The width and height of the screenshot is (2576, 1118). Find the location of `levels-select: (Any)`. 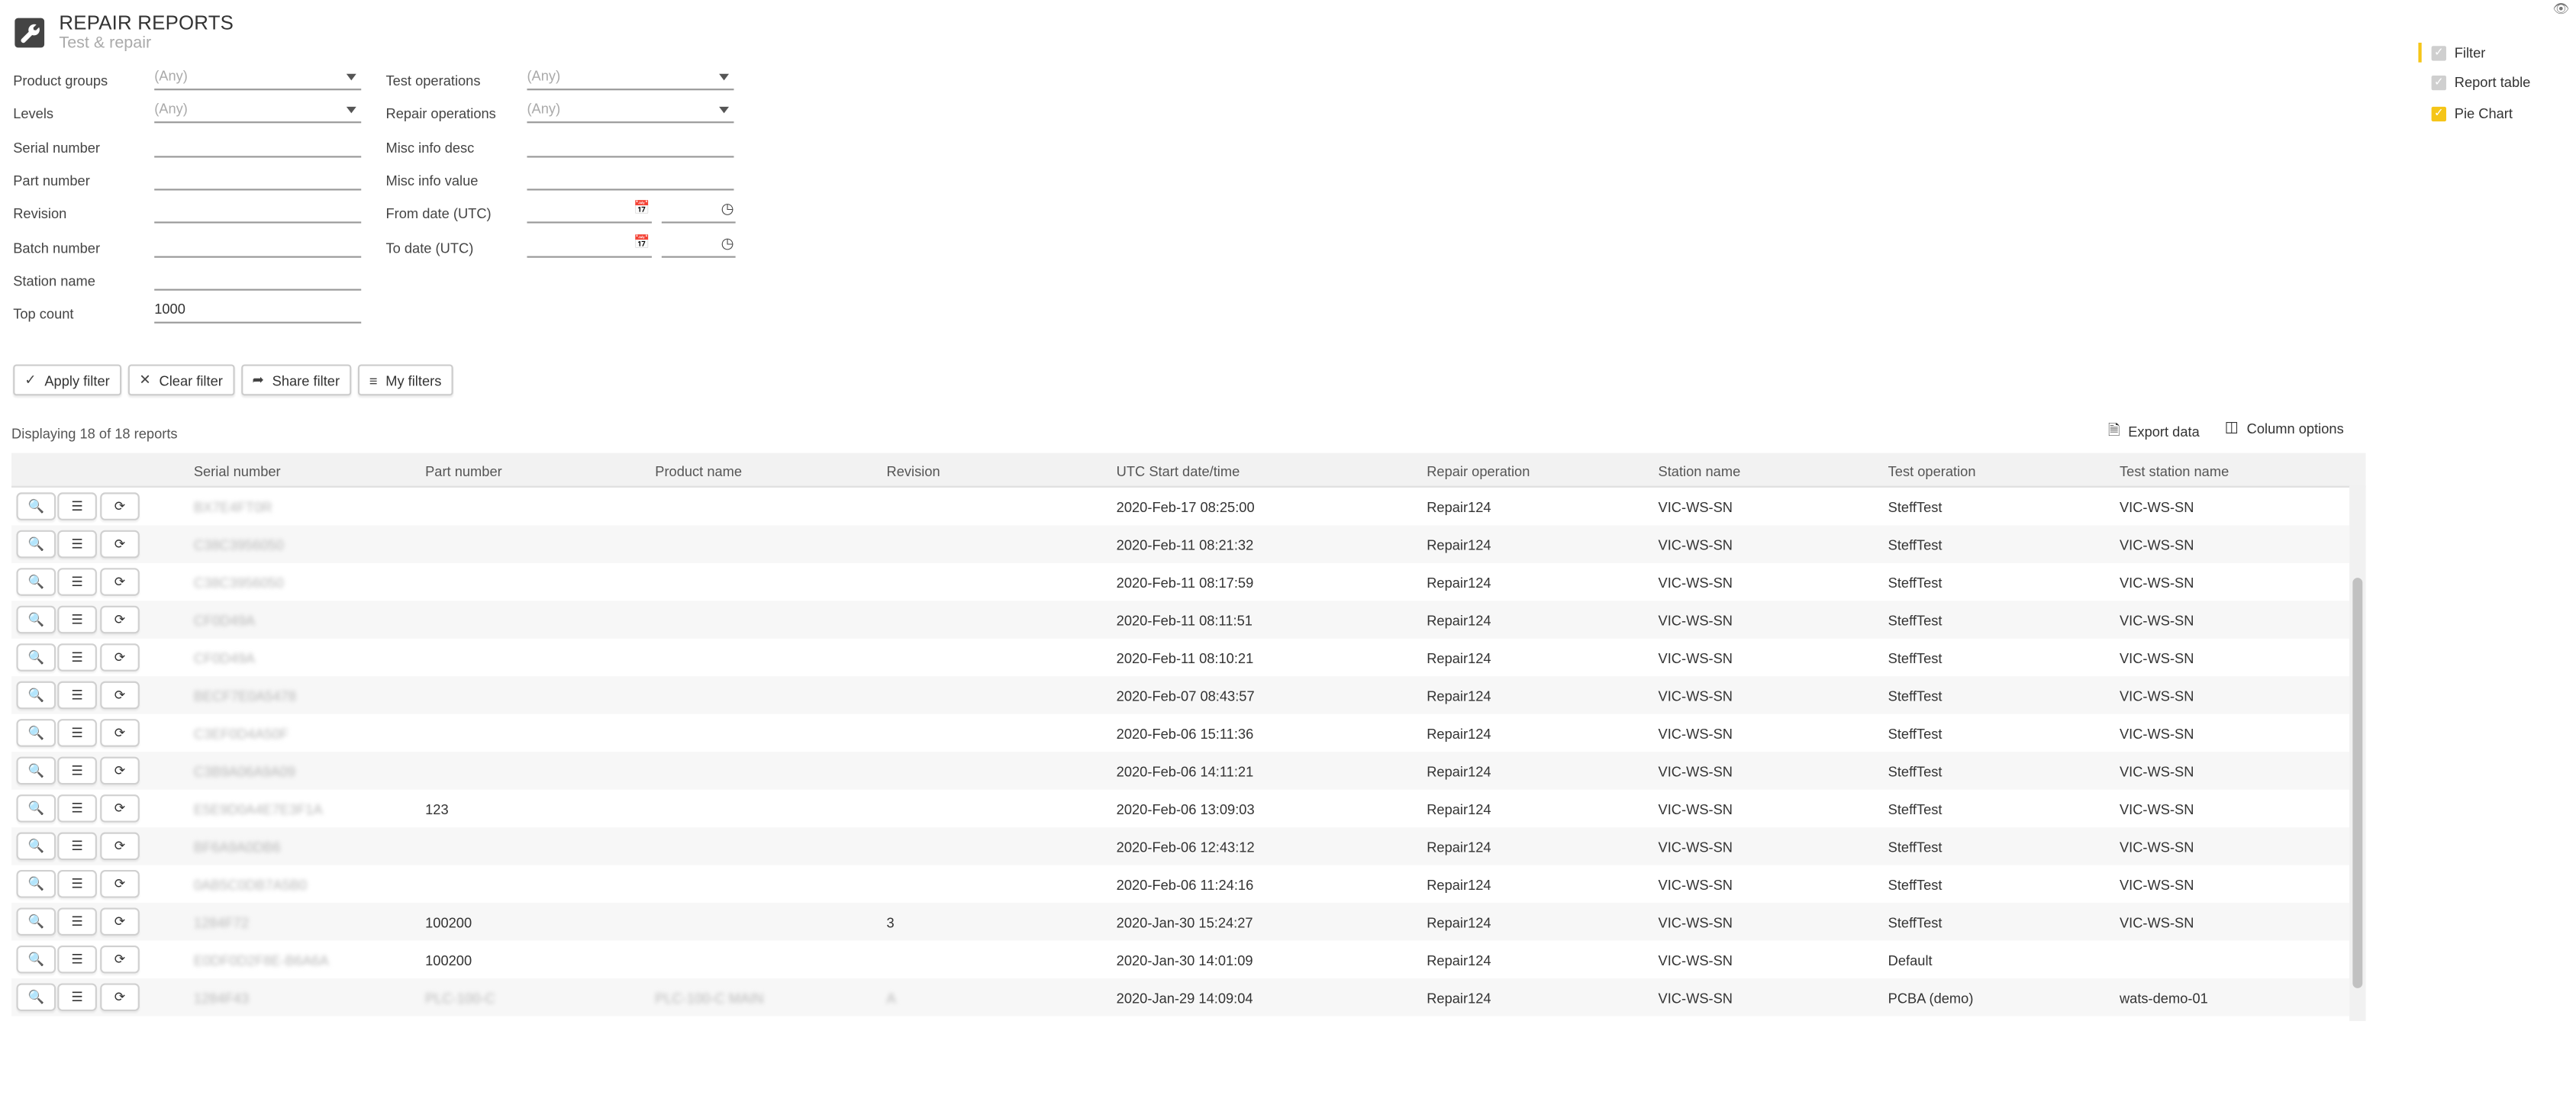

levels-select: (Any) is located at coordinates (258, 113).